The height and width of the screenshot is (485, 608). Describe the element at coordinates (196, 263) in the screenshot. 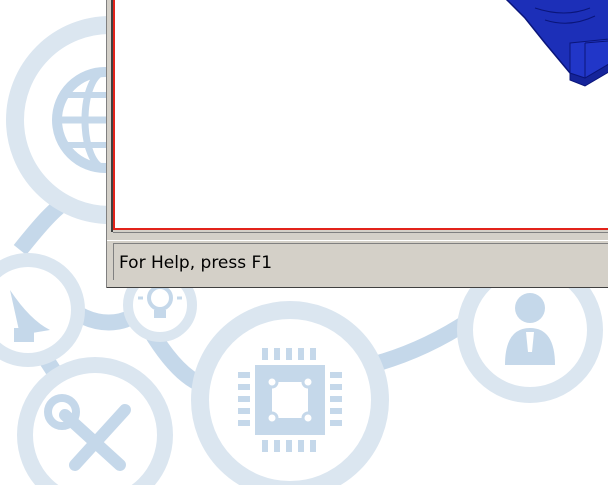

I see `status-help-text: For Help, press F1` at that location.